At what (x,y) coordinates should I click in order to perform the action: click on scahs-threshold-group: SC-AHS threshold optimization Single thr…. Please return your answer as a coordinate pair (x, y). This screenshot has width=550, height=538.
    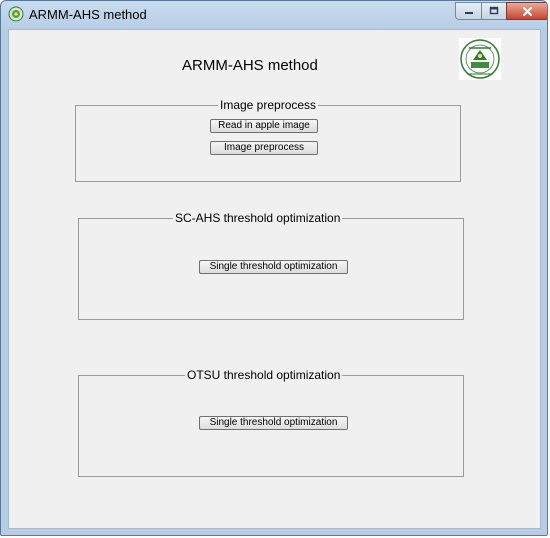
    Looking at the image, I should click on (271, 265).